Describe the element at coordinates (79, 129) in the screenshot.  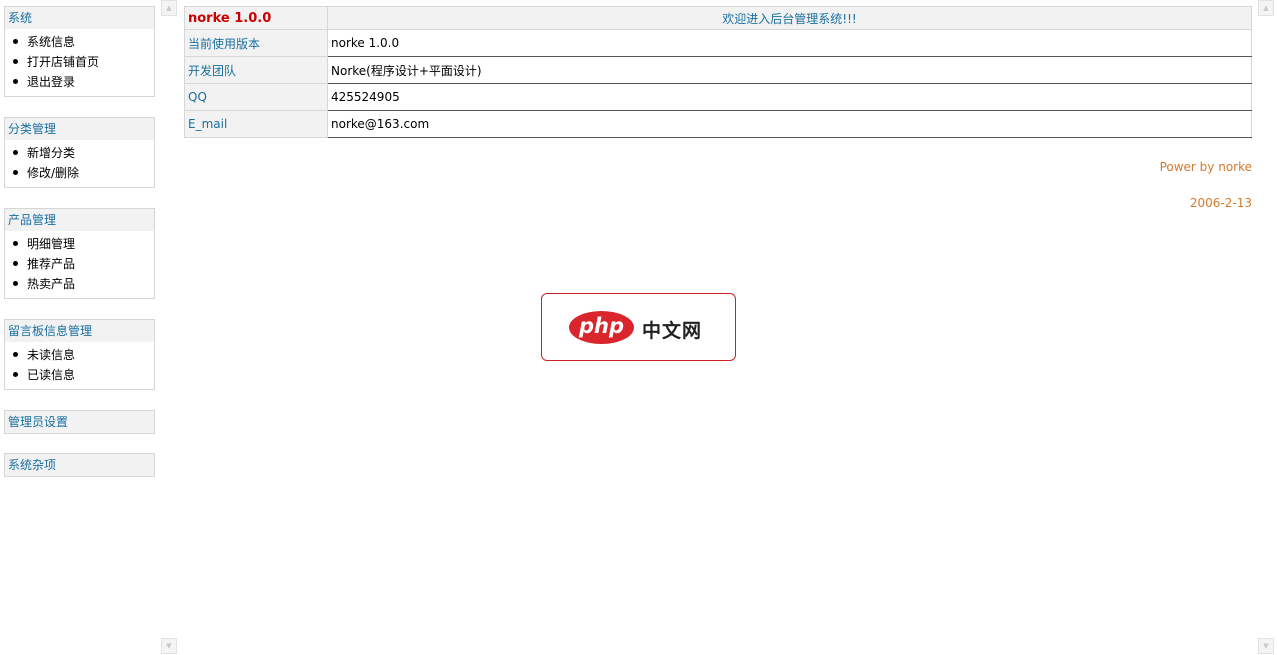
I see `menu-group-title: 分类管理` at that location.